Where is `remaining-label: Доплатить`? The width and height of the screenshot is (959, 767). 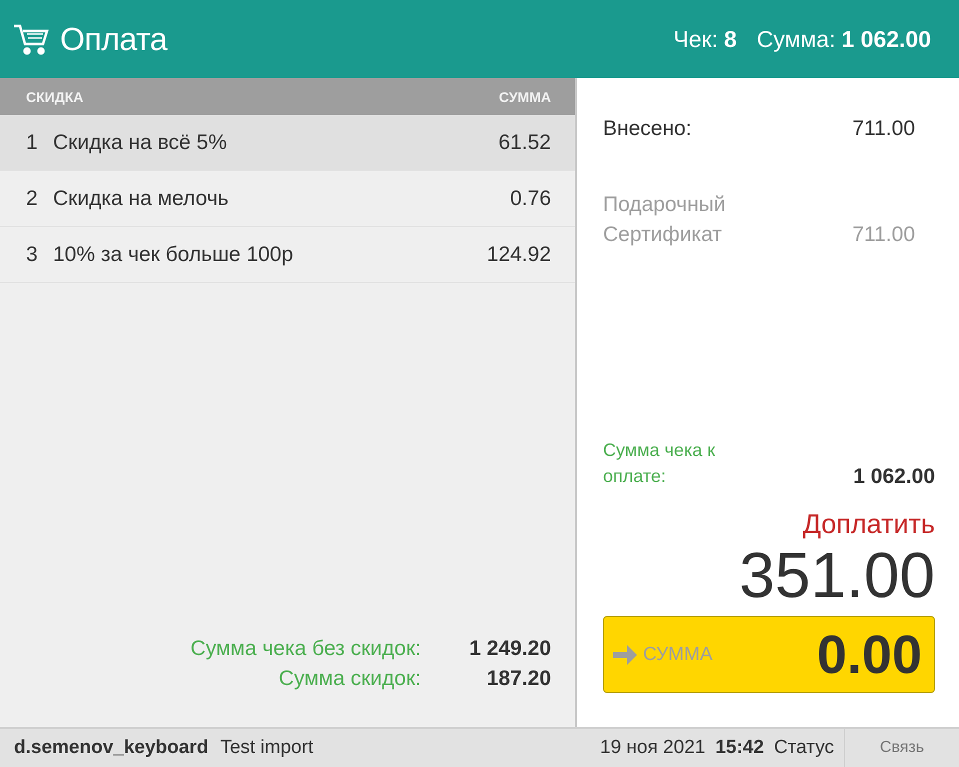 remaining-label: Доплатить is located at coordinates (868, 524).